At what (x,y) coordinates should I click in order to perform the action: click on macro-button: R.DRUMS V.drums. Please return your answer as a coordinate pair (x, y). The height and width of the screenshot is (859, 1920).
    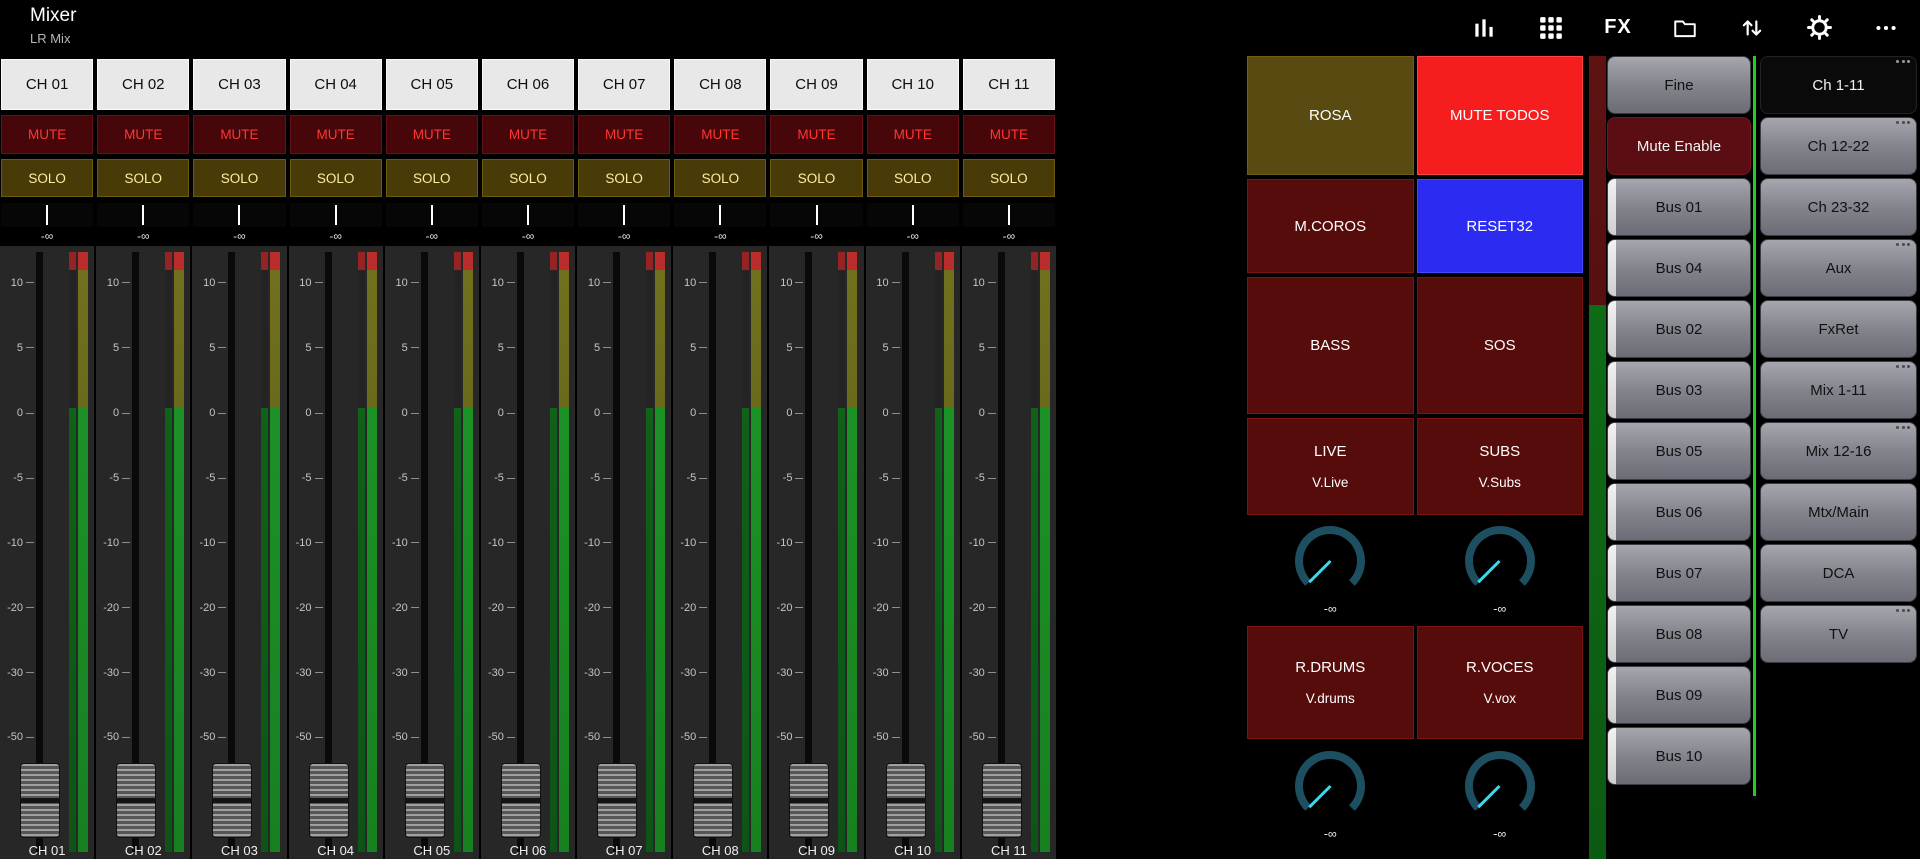
    Looking at the image, I should click on (1330, 682).